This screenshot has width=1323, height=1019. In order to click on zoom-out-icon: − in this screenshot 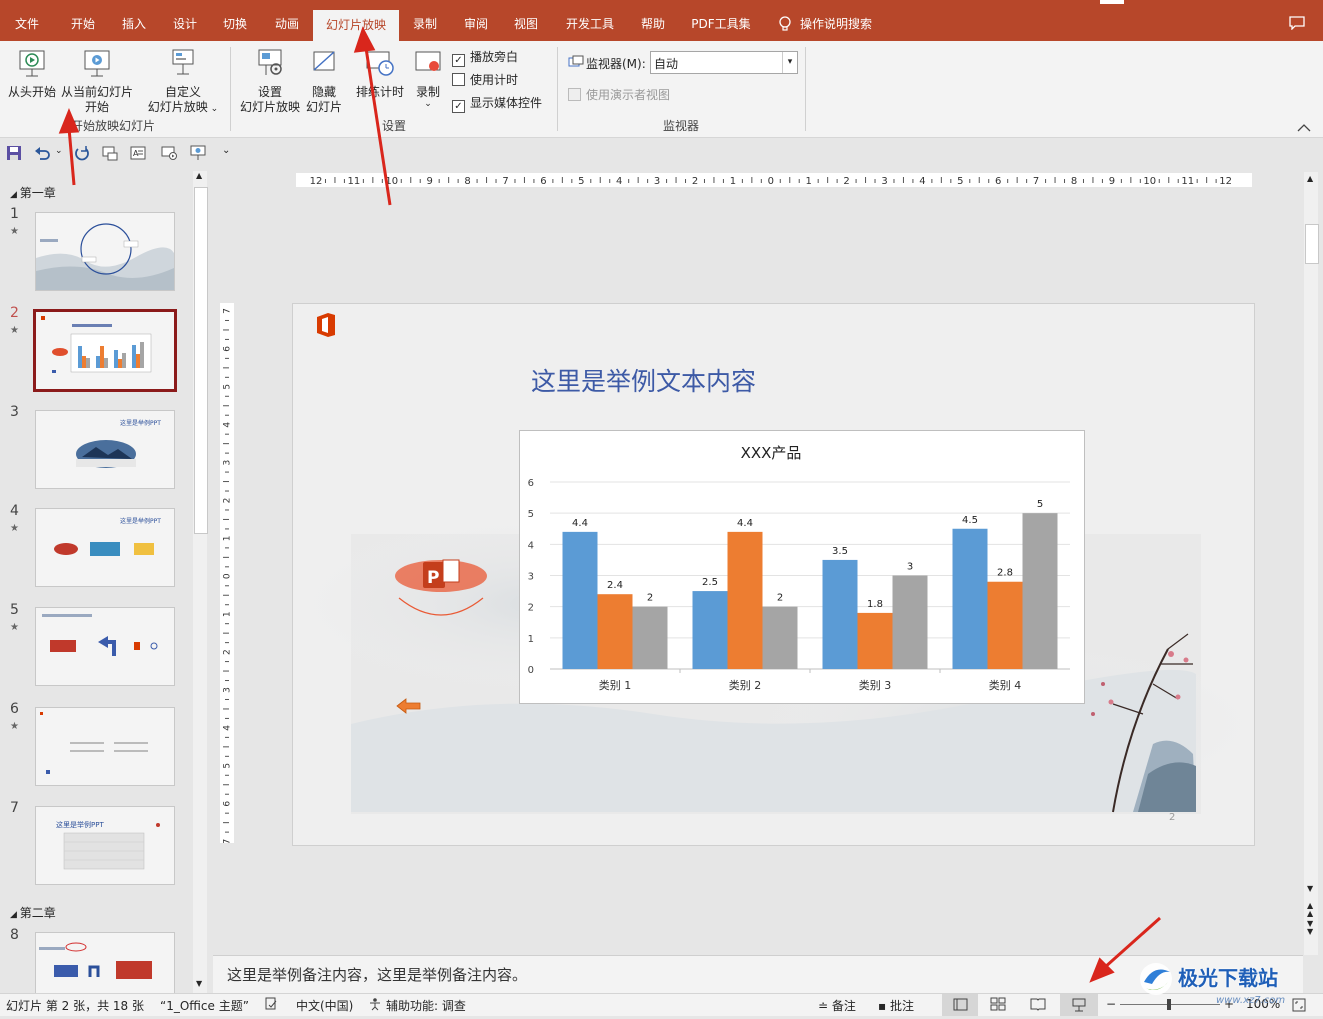, I will do `click(1111, 1004)`.